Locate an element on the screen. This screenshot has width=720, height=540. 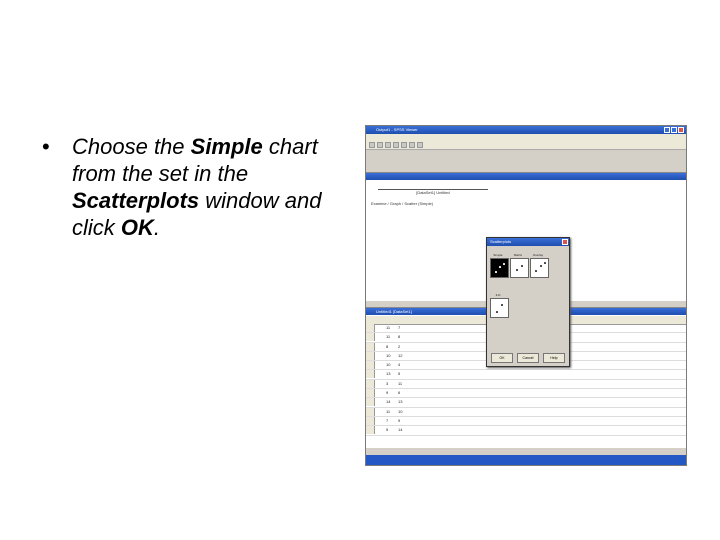
output-line: Examine / Graph / Scatter (Simple) is located at coordinates (402, 203).